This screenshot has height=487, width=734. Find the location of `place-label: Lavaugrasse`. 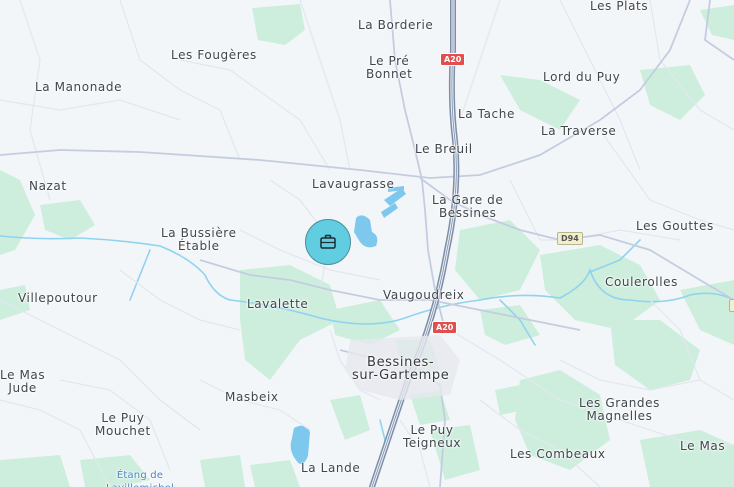

place-label: Lavaugrasse is located at coordinates (353, 184).